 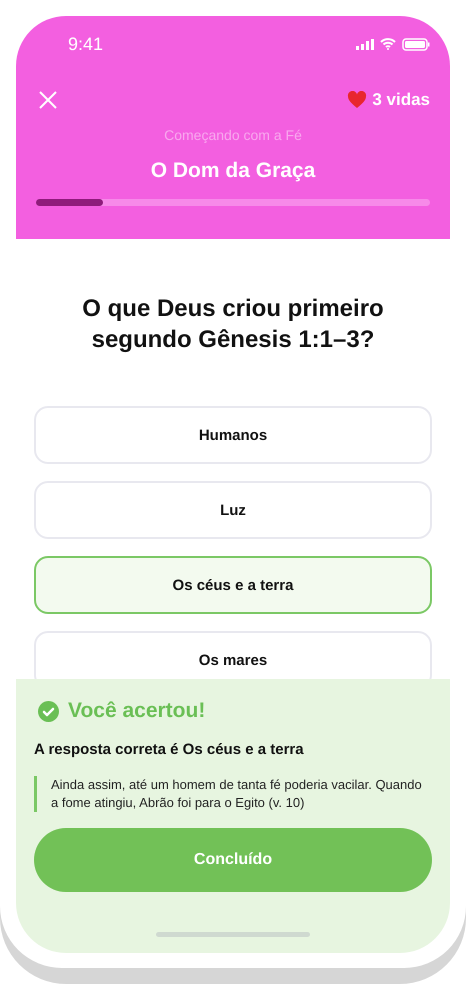 What do you see at coordinates (86, 44) in the screenshot?
I see `status-time: 9:41` at bounding box center [86, 44].